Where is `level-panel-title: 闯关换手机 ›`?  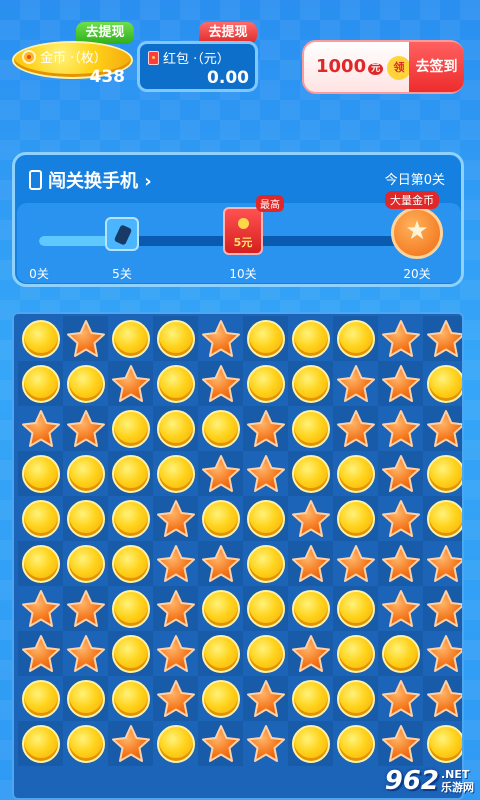
level-panel-title: 闯关换手机 › is located at coordinates (90, 180).